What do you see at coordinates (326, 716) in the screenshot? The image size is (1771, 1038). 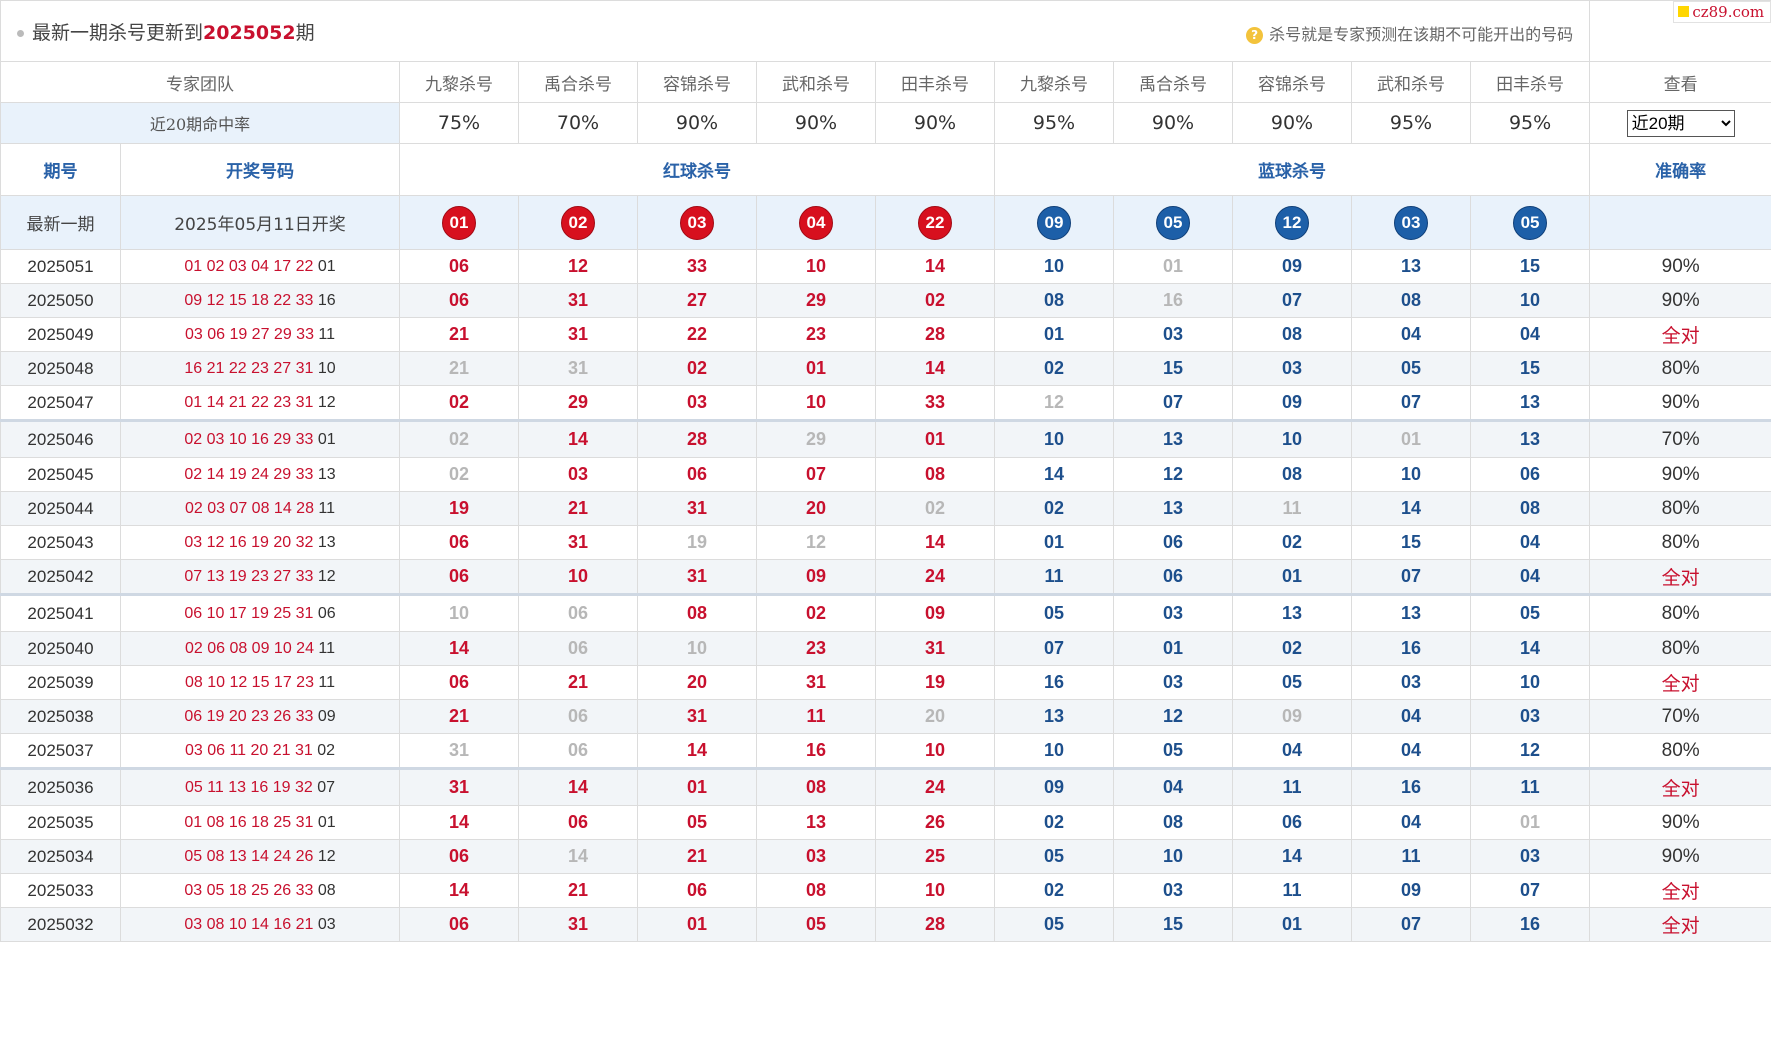 I see `draw-blue-number: 09` at bounding box center [326, 716].